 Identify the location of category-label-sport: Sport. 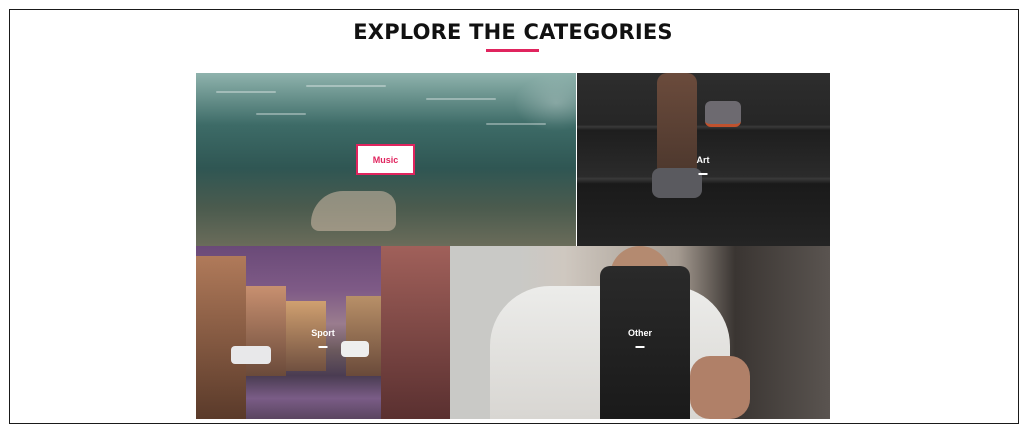
(323, 333).